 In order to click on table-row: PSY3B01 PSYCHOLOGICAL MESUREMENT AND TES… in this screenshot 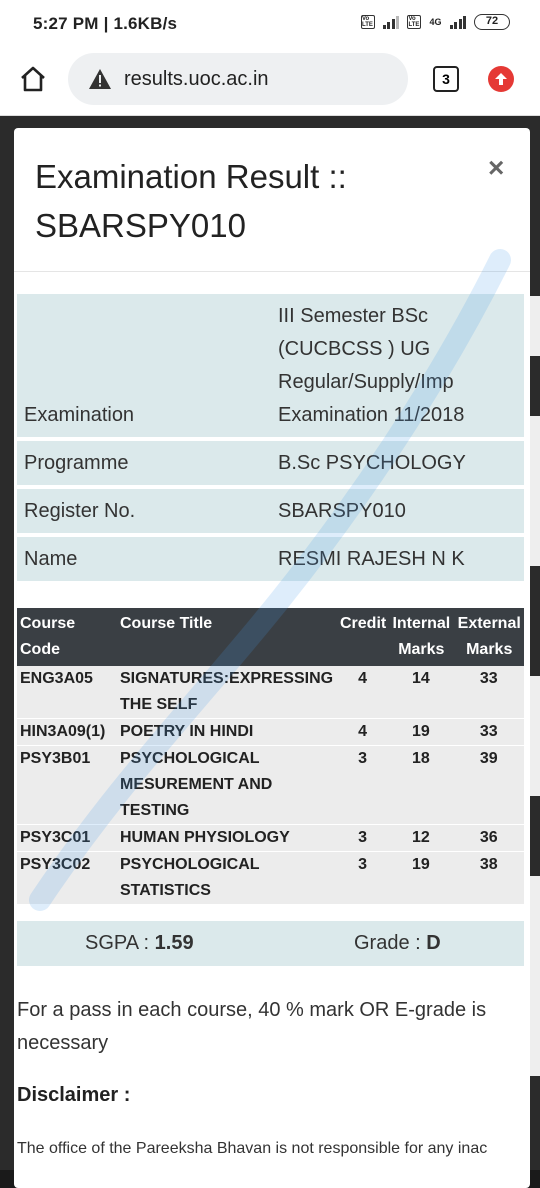, I will do `click(270, 785)`.